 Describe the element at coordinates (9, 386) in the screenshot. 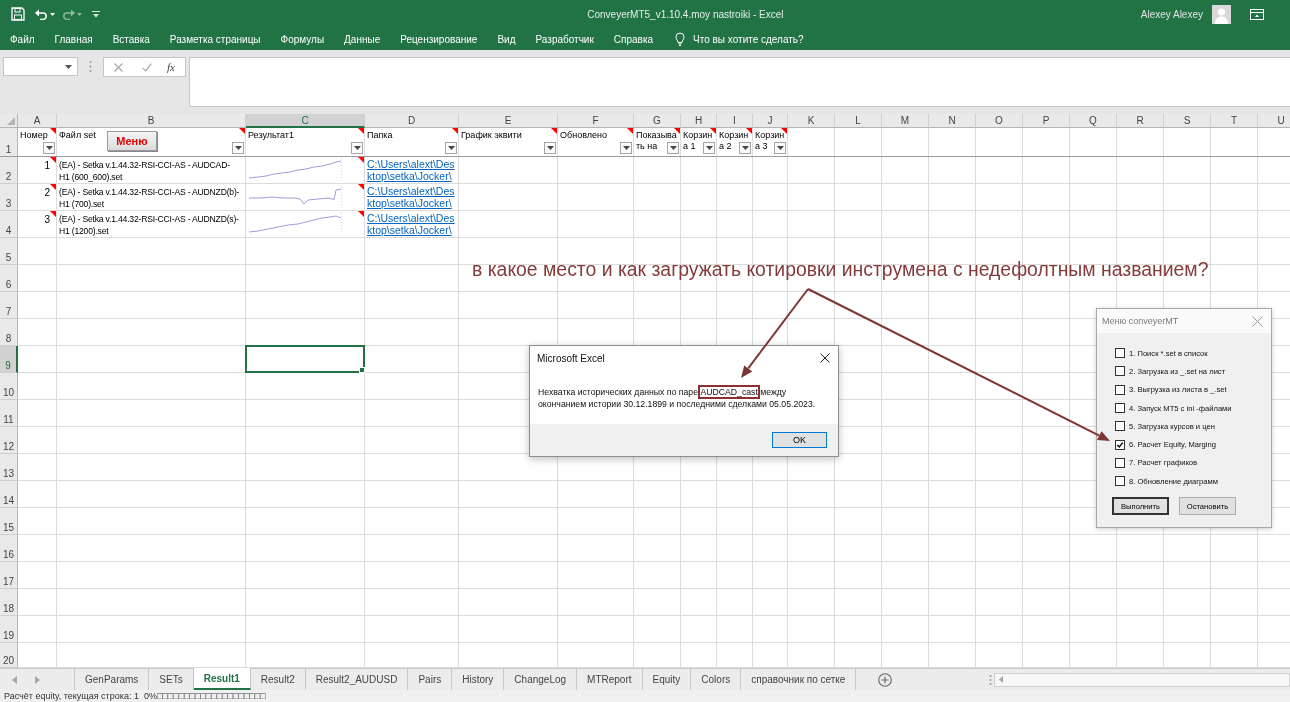

I see `row-header: 10` at that location.